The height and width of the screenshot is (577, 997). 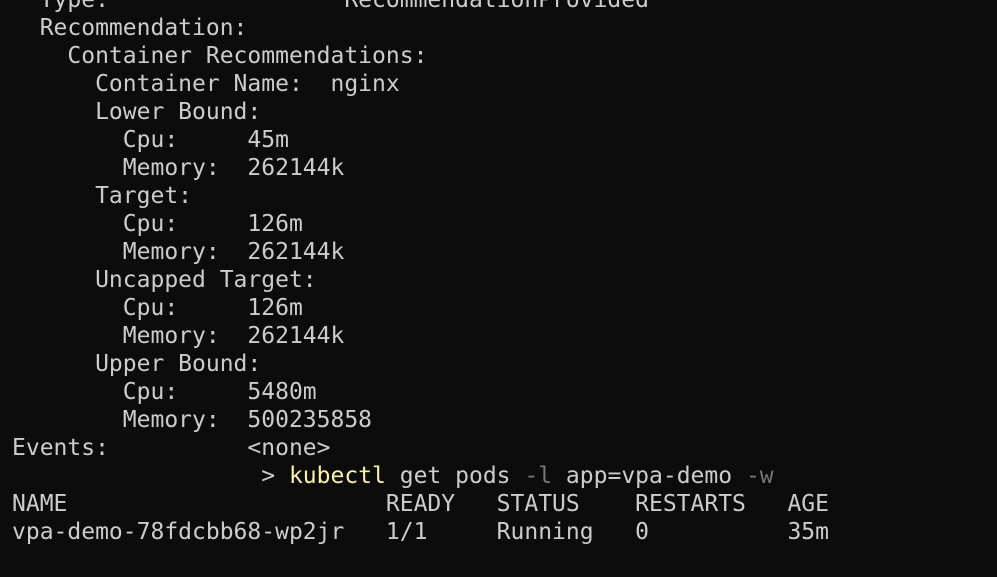 What do you see at coordinates (164, 280) in the screenshot?
I see `output-line-uncapped-target: Uncapped Target:` at bounding box center [164, 280].